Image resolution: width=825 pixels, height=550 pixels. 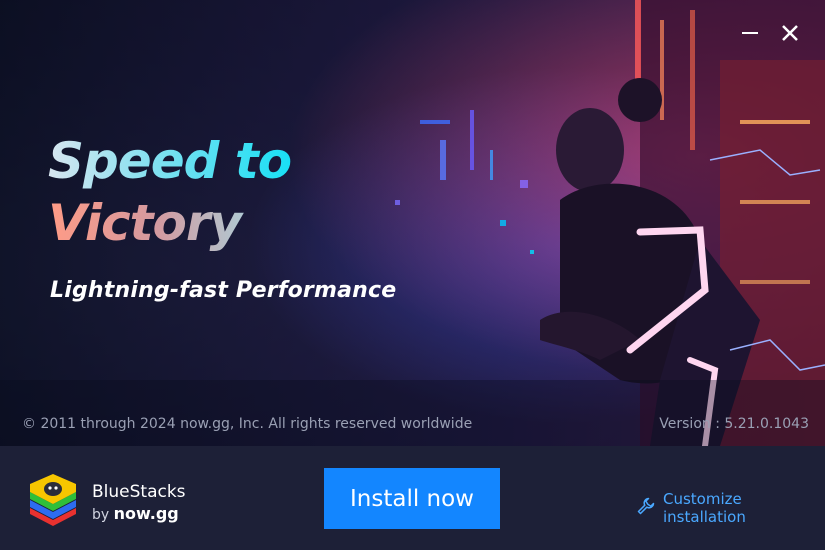 I want to click on customize-label: Customize installation, so click(x=704, y=508).